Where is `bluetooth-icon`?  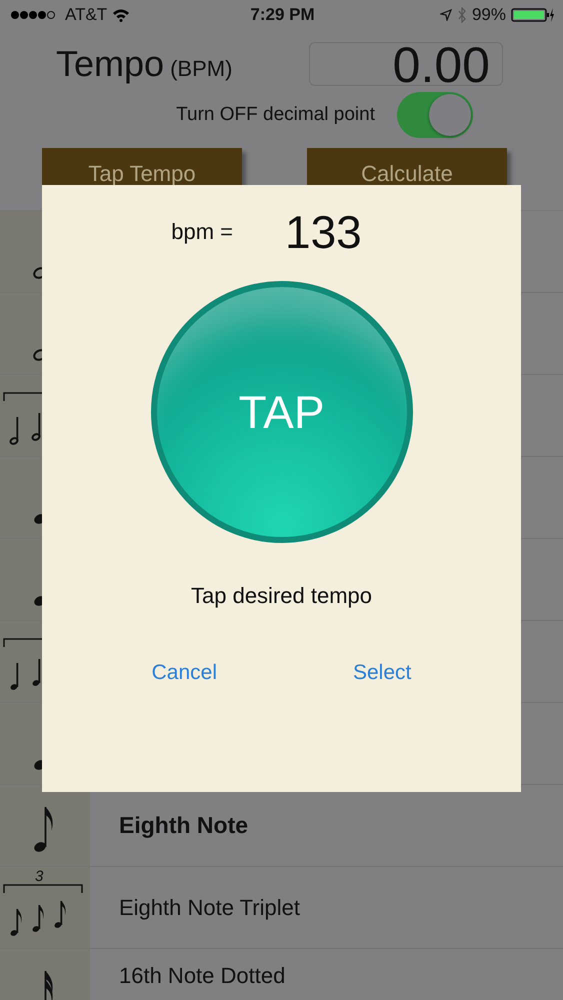 bluetooth-icon is located at coordinates (461, 15).